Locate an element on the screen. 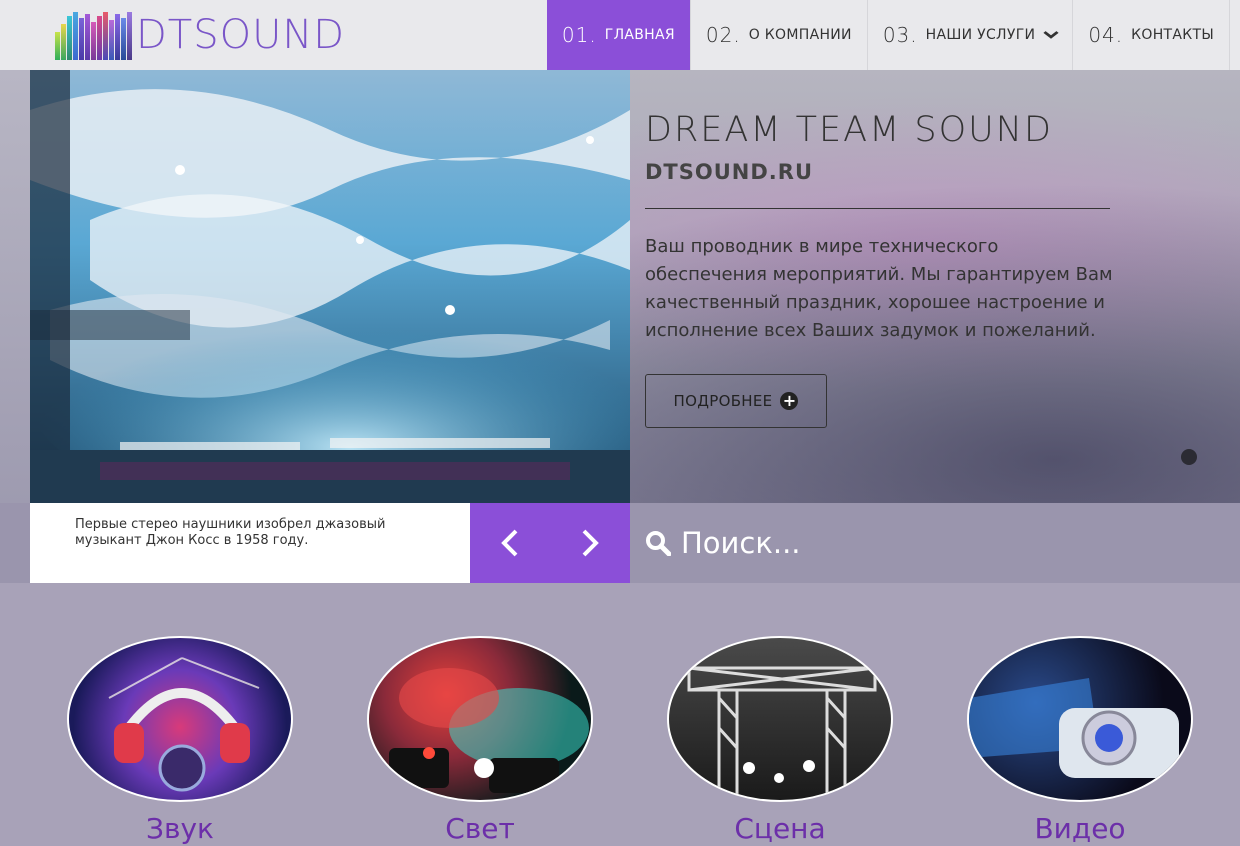  prev-slide-button is located at coordinates (510, 543).